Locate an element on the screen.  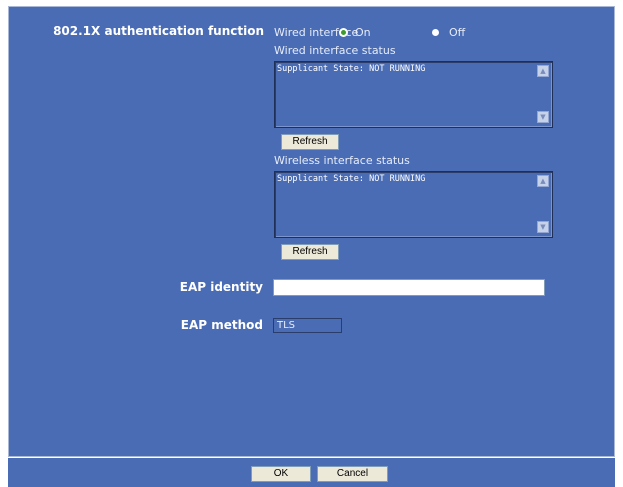
wired-status-scrollbar: ▲ ▼ is located at coordinates (543, 94).